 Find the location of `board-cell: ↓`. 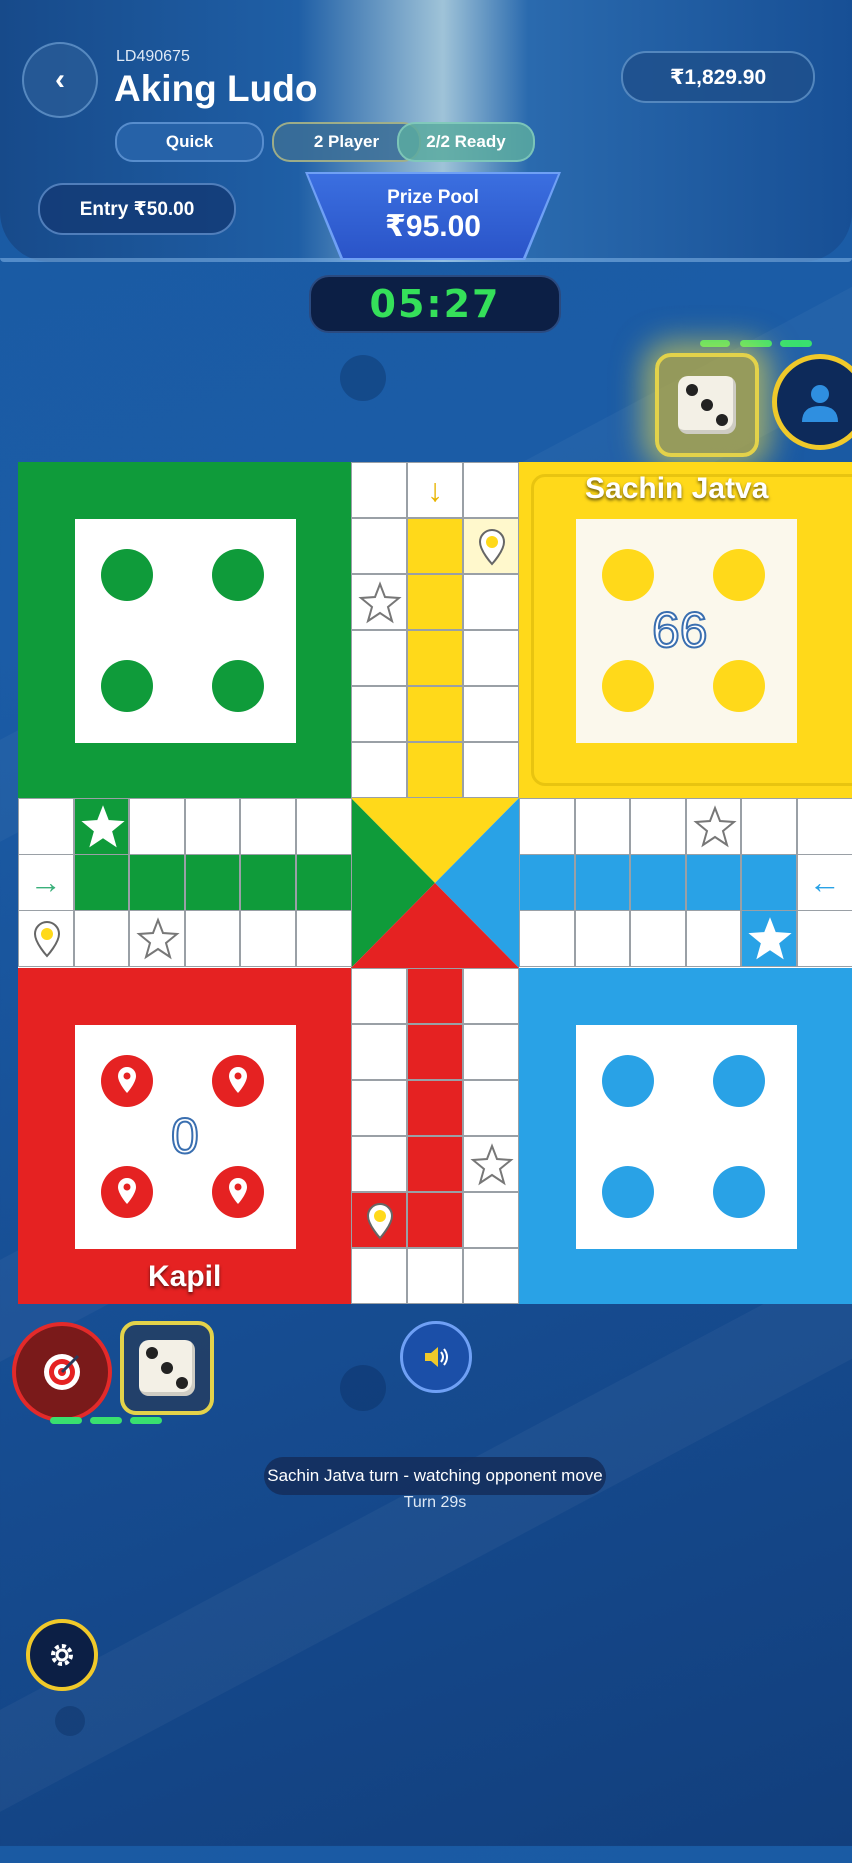

board-cell: ↓ is located at coordinates (435, 490).